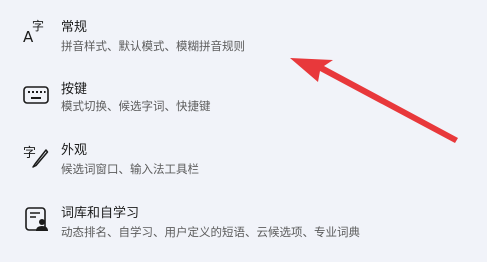 This screenshot has width=487, height=262. What do you see at coordinates (74, 89) in the screenshot?
I see `settings-item-title: 按键` at bounding box center [74, 89].